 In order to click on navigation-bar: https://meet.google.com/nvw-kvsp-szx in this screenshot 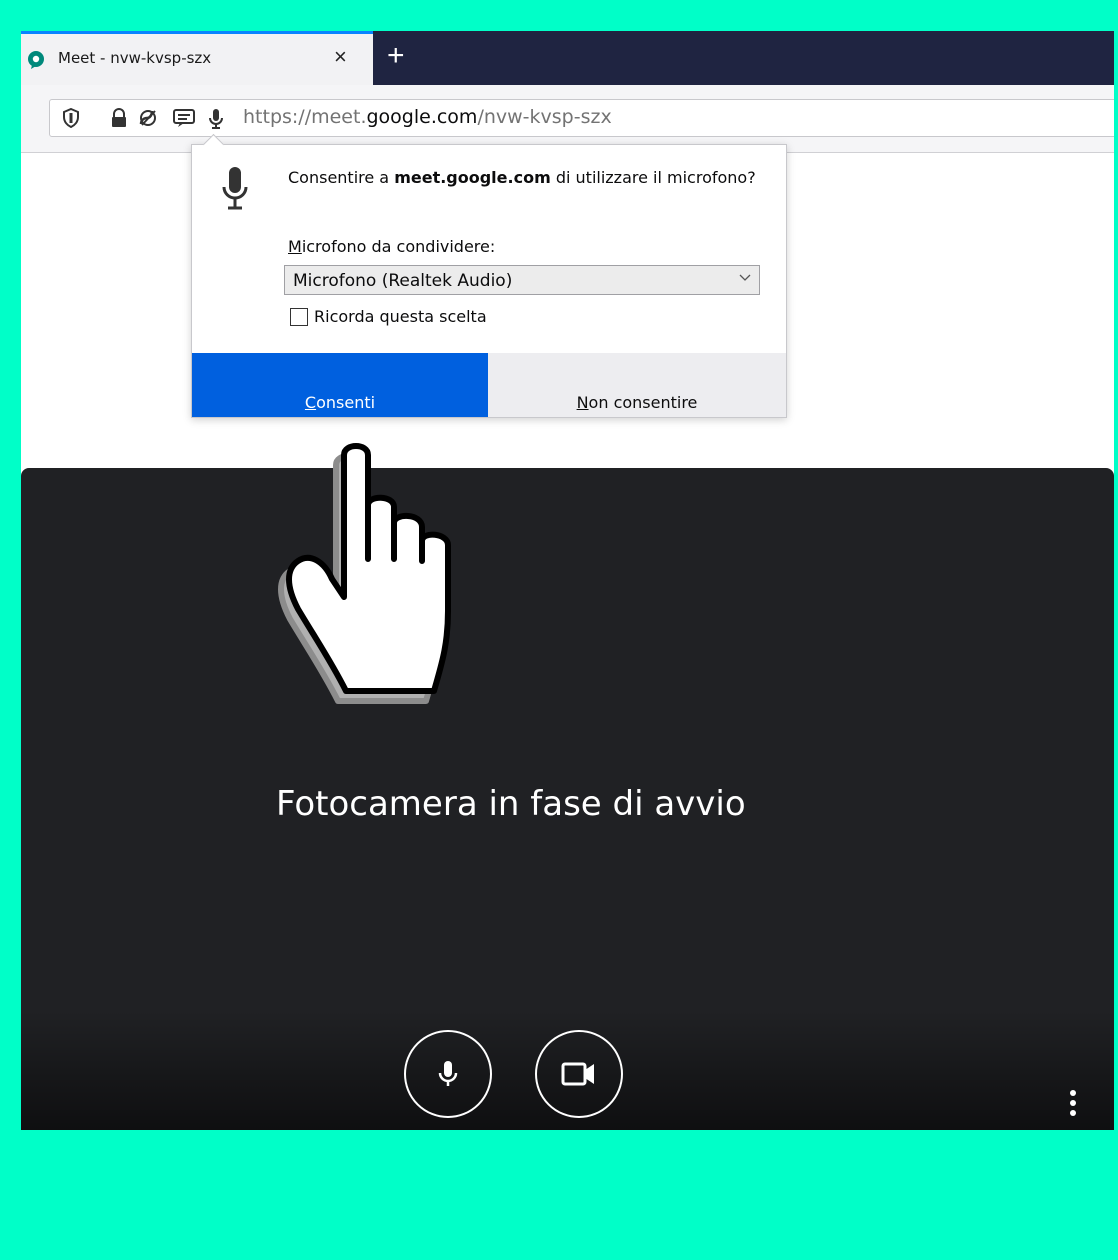, I will do `click(567, 119)`.